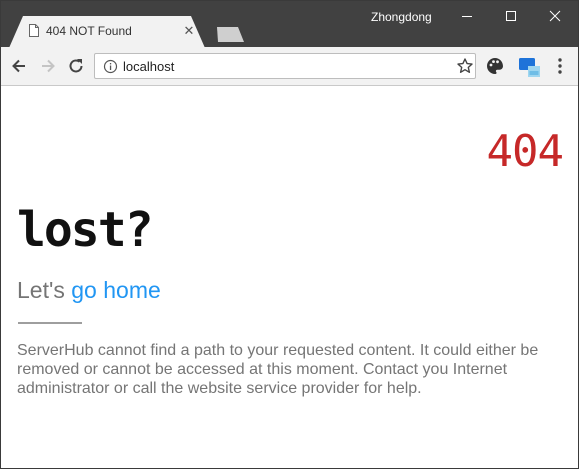 Image resolution: width=579 pixels, height=469 pixels. What do you see at coordinates (285, 66) in the screenshot?
I see `address-bar: localhost` at bounding box center [285, 66].